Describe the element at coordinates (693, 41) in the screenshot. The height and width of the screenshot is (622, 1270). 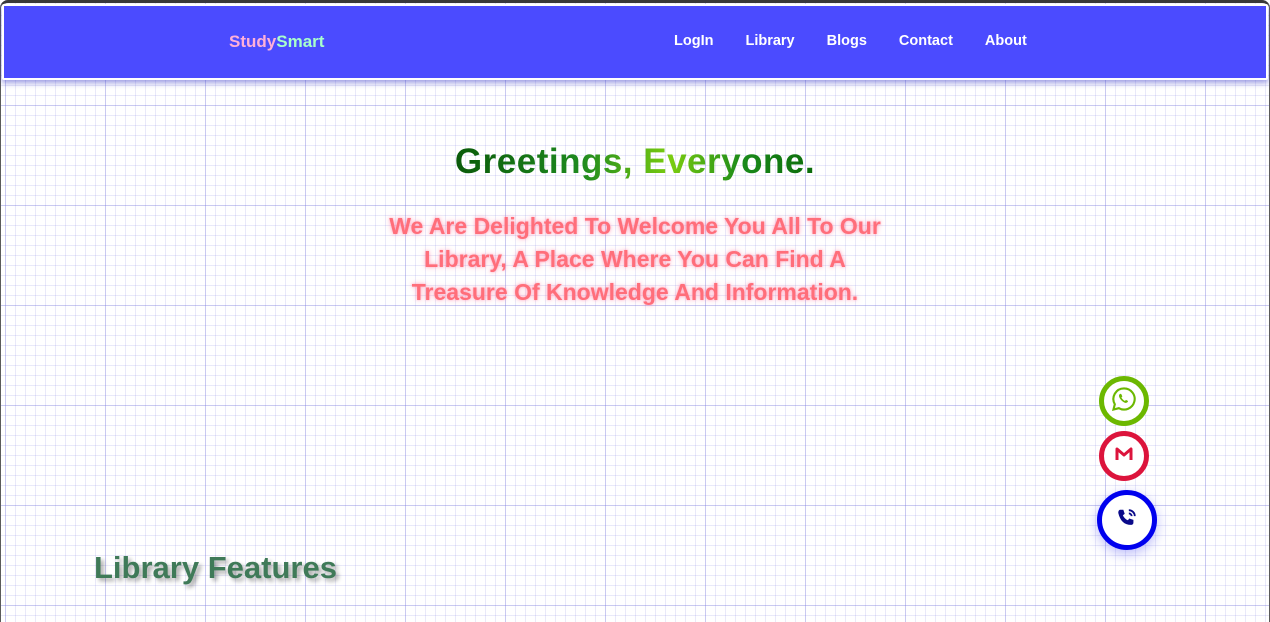
I see `nav-link-login: LogIn` at that location.